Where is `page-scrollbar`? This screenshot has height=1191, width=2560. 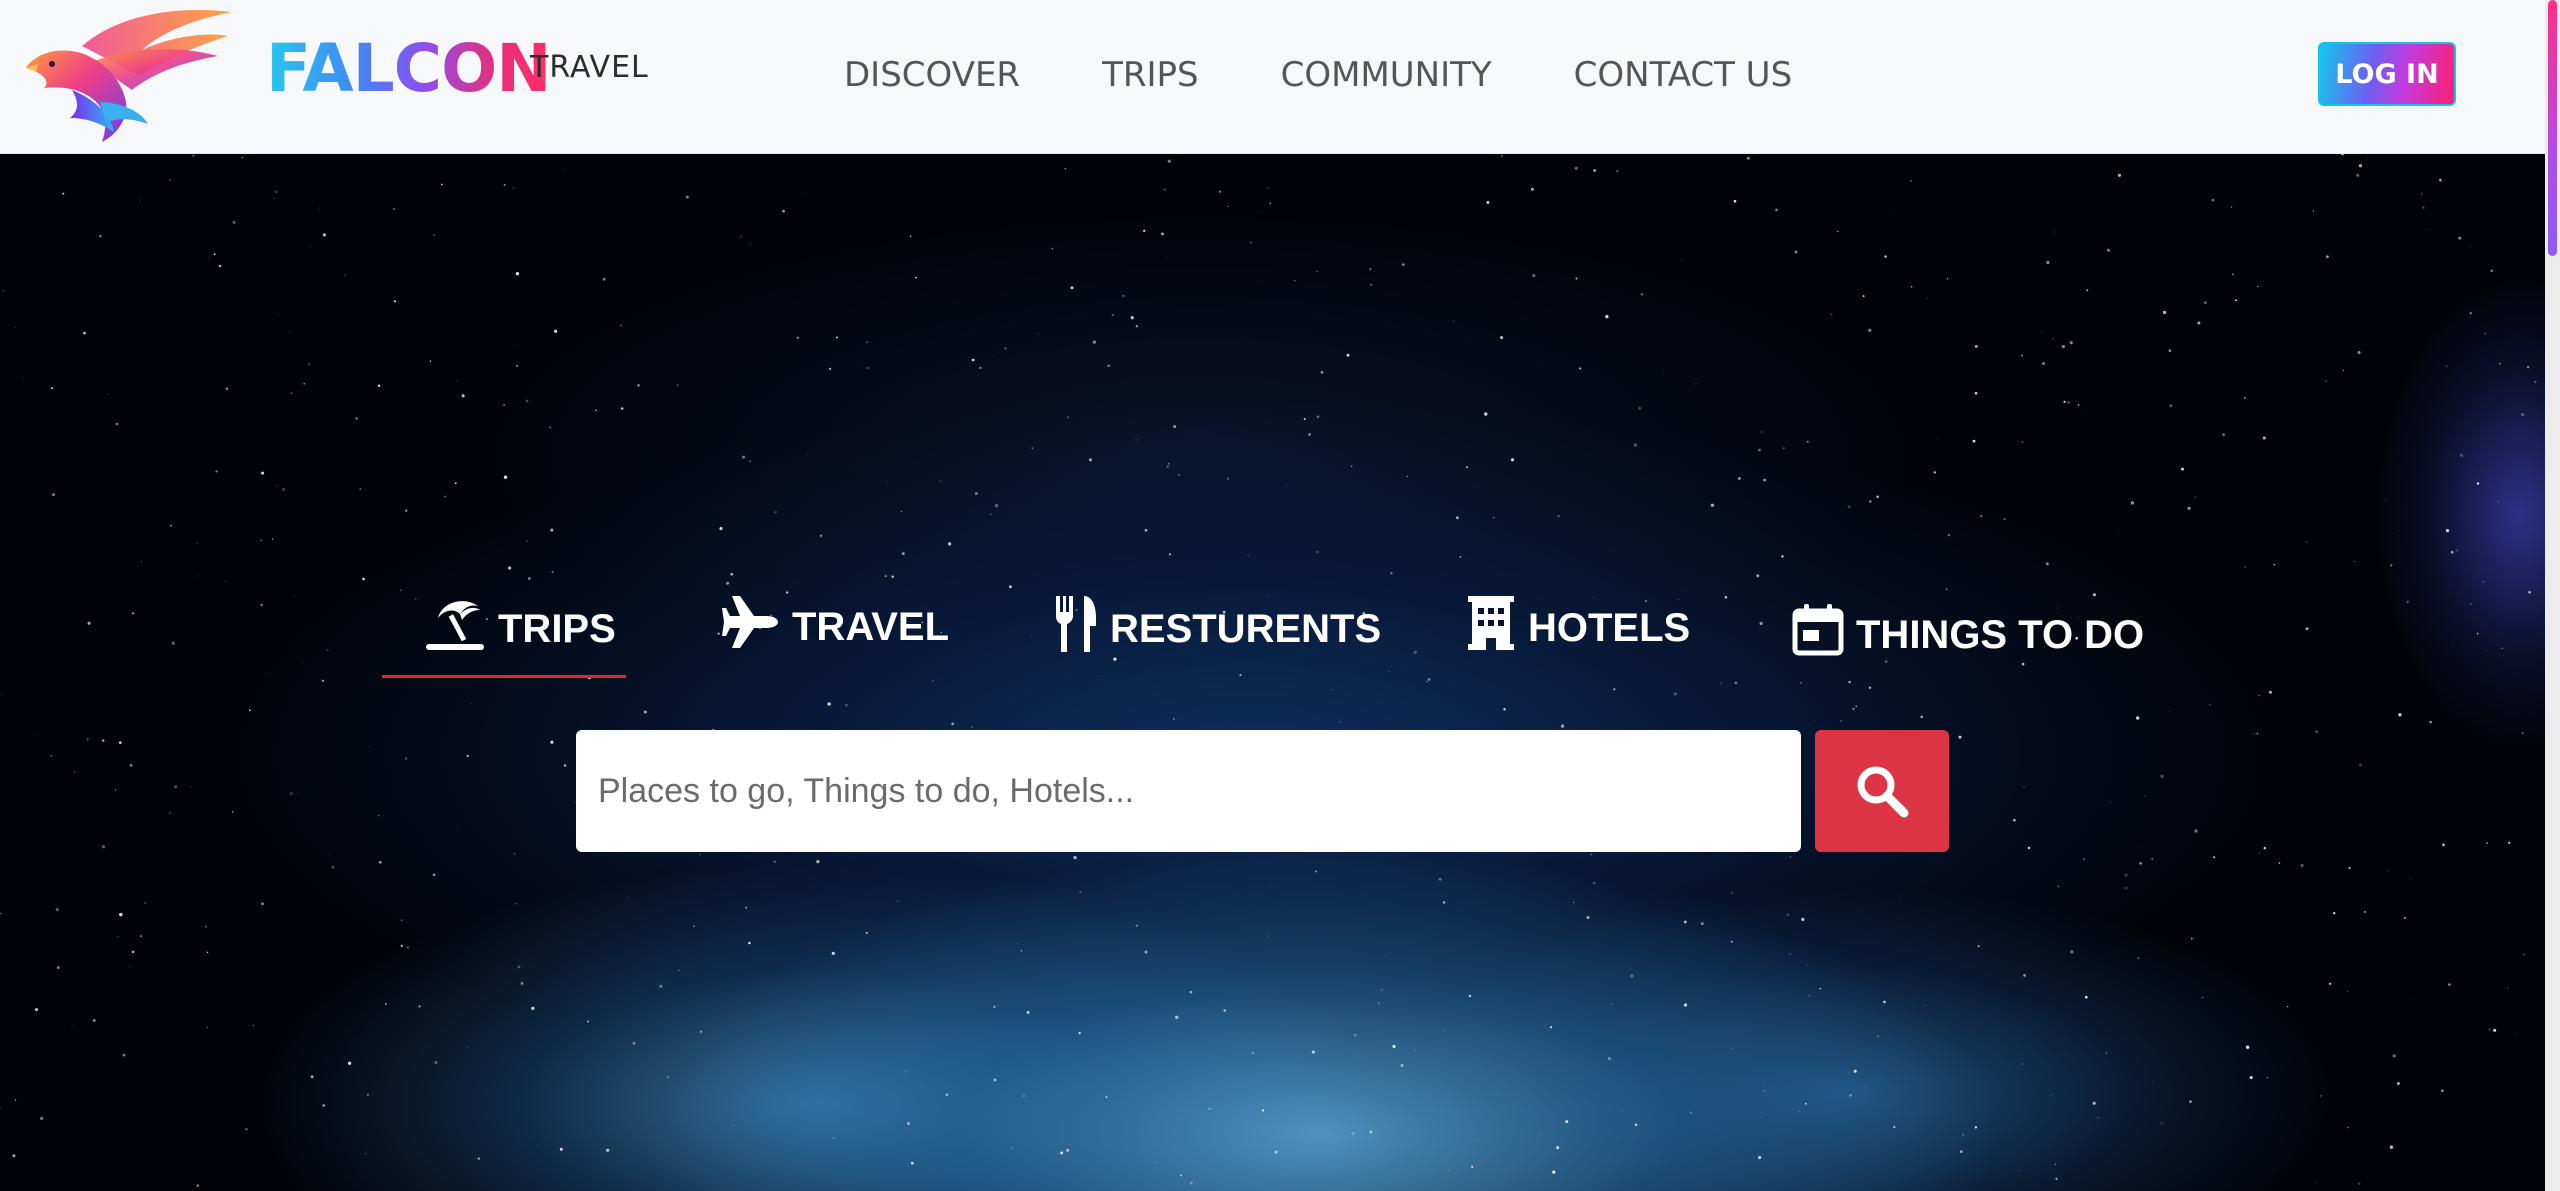 page-scrollbar is located at coordinates (2552, 595).